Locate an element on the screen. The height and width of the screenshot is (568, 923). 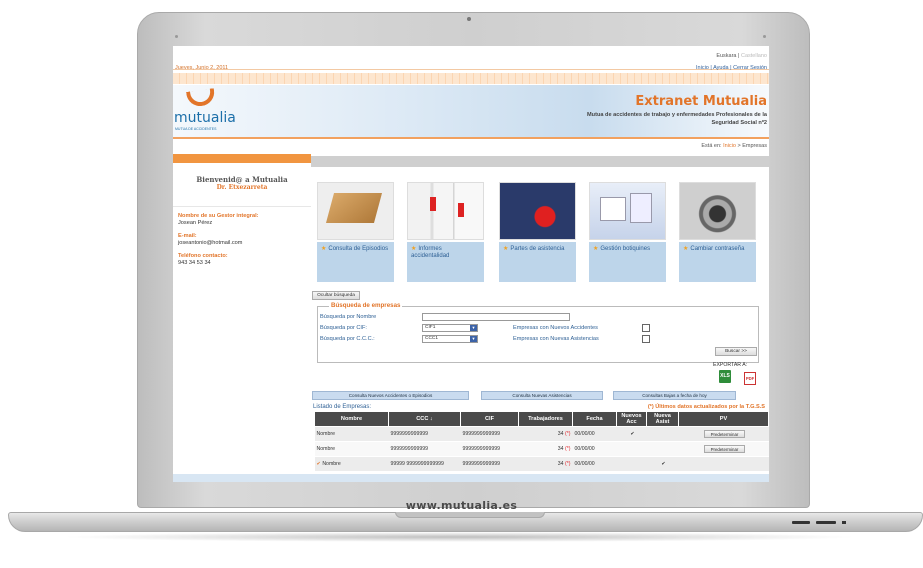
col-ccc: CCC ↓ is located at coordinates (424, 419).